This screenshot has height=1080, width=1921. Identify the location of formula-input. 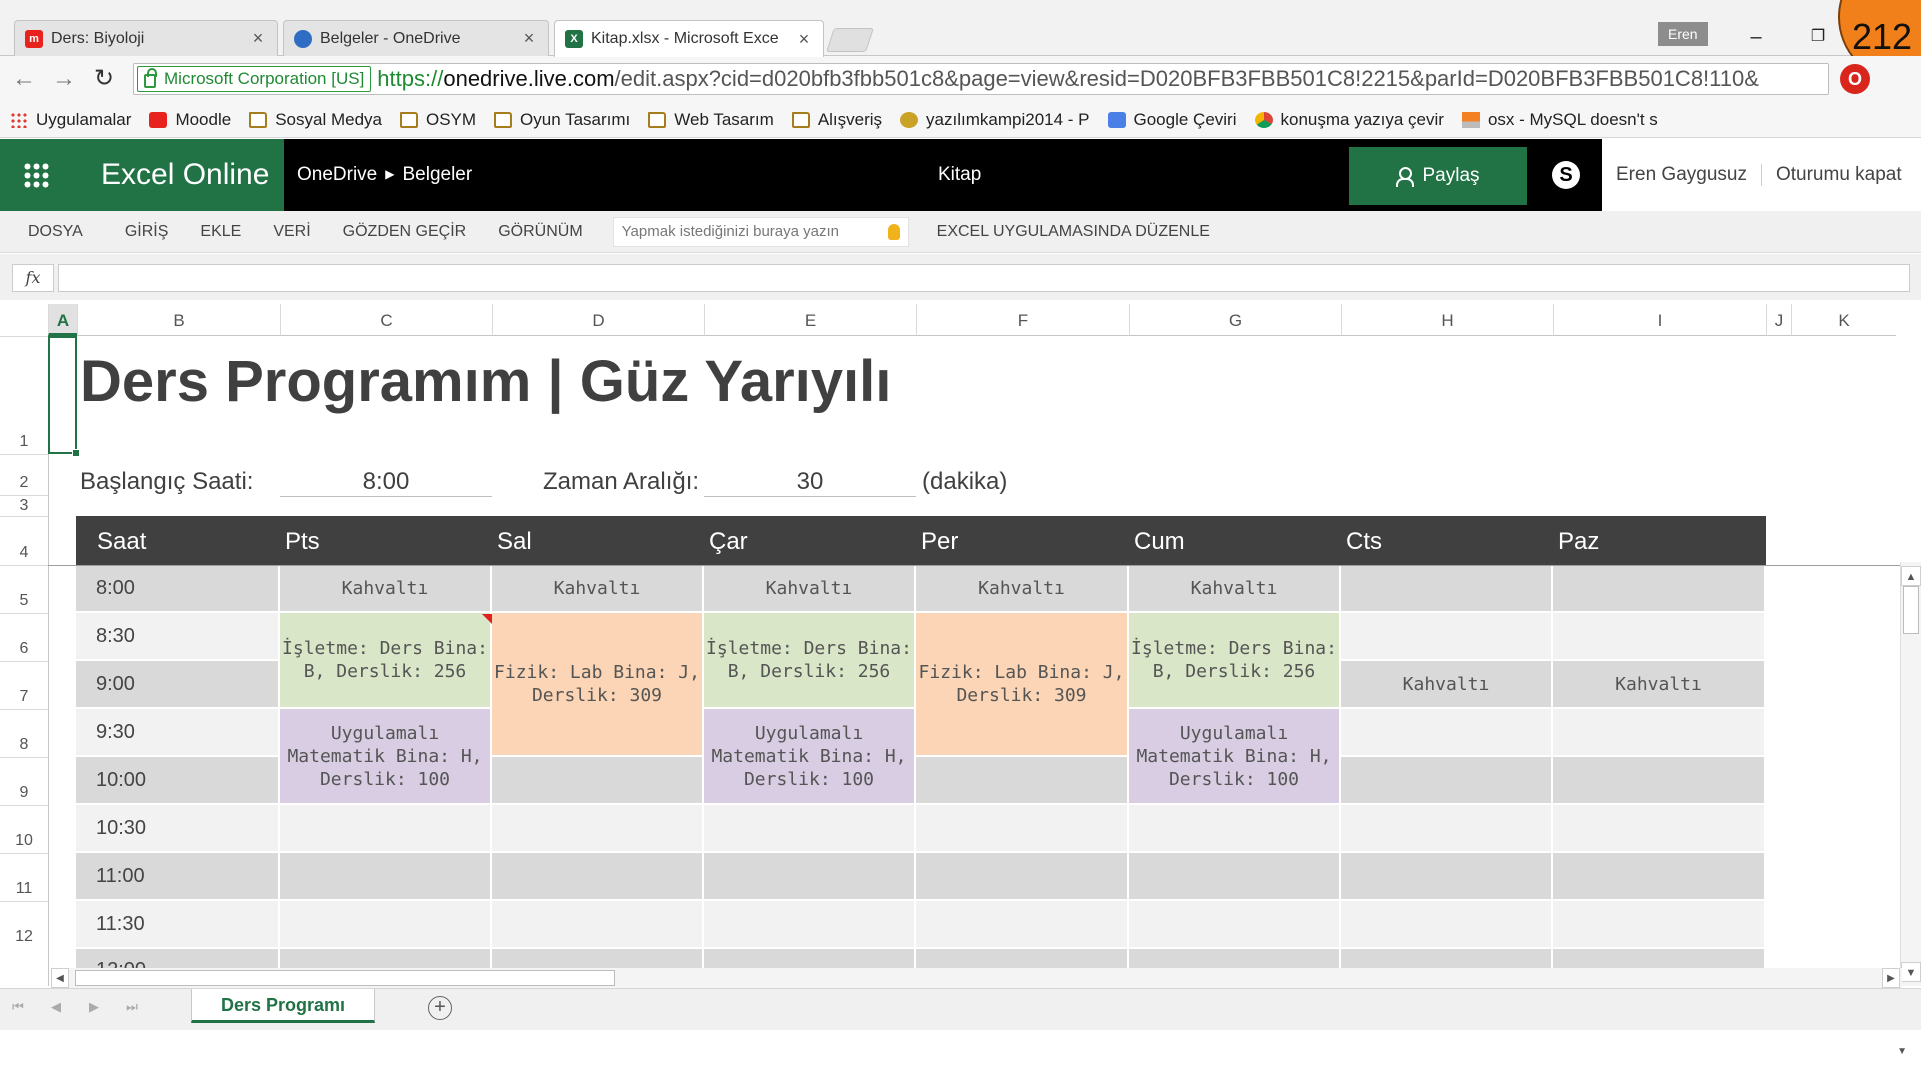
(984, 278).